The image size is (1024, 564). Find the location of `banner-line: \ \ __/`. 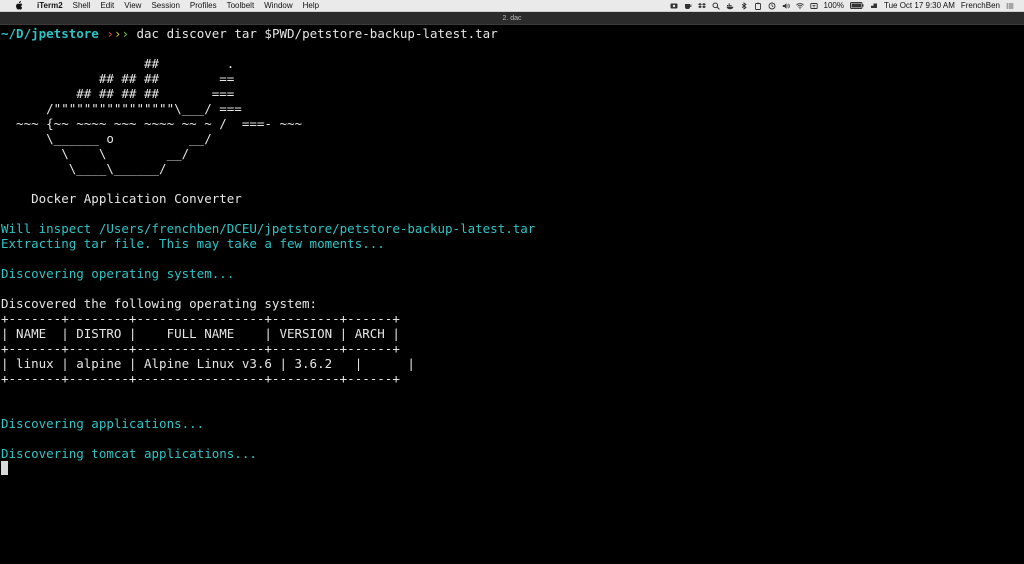

banner-line: \ \ __/ is located at coordinates (95, 153).